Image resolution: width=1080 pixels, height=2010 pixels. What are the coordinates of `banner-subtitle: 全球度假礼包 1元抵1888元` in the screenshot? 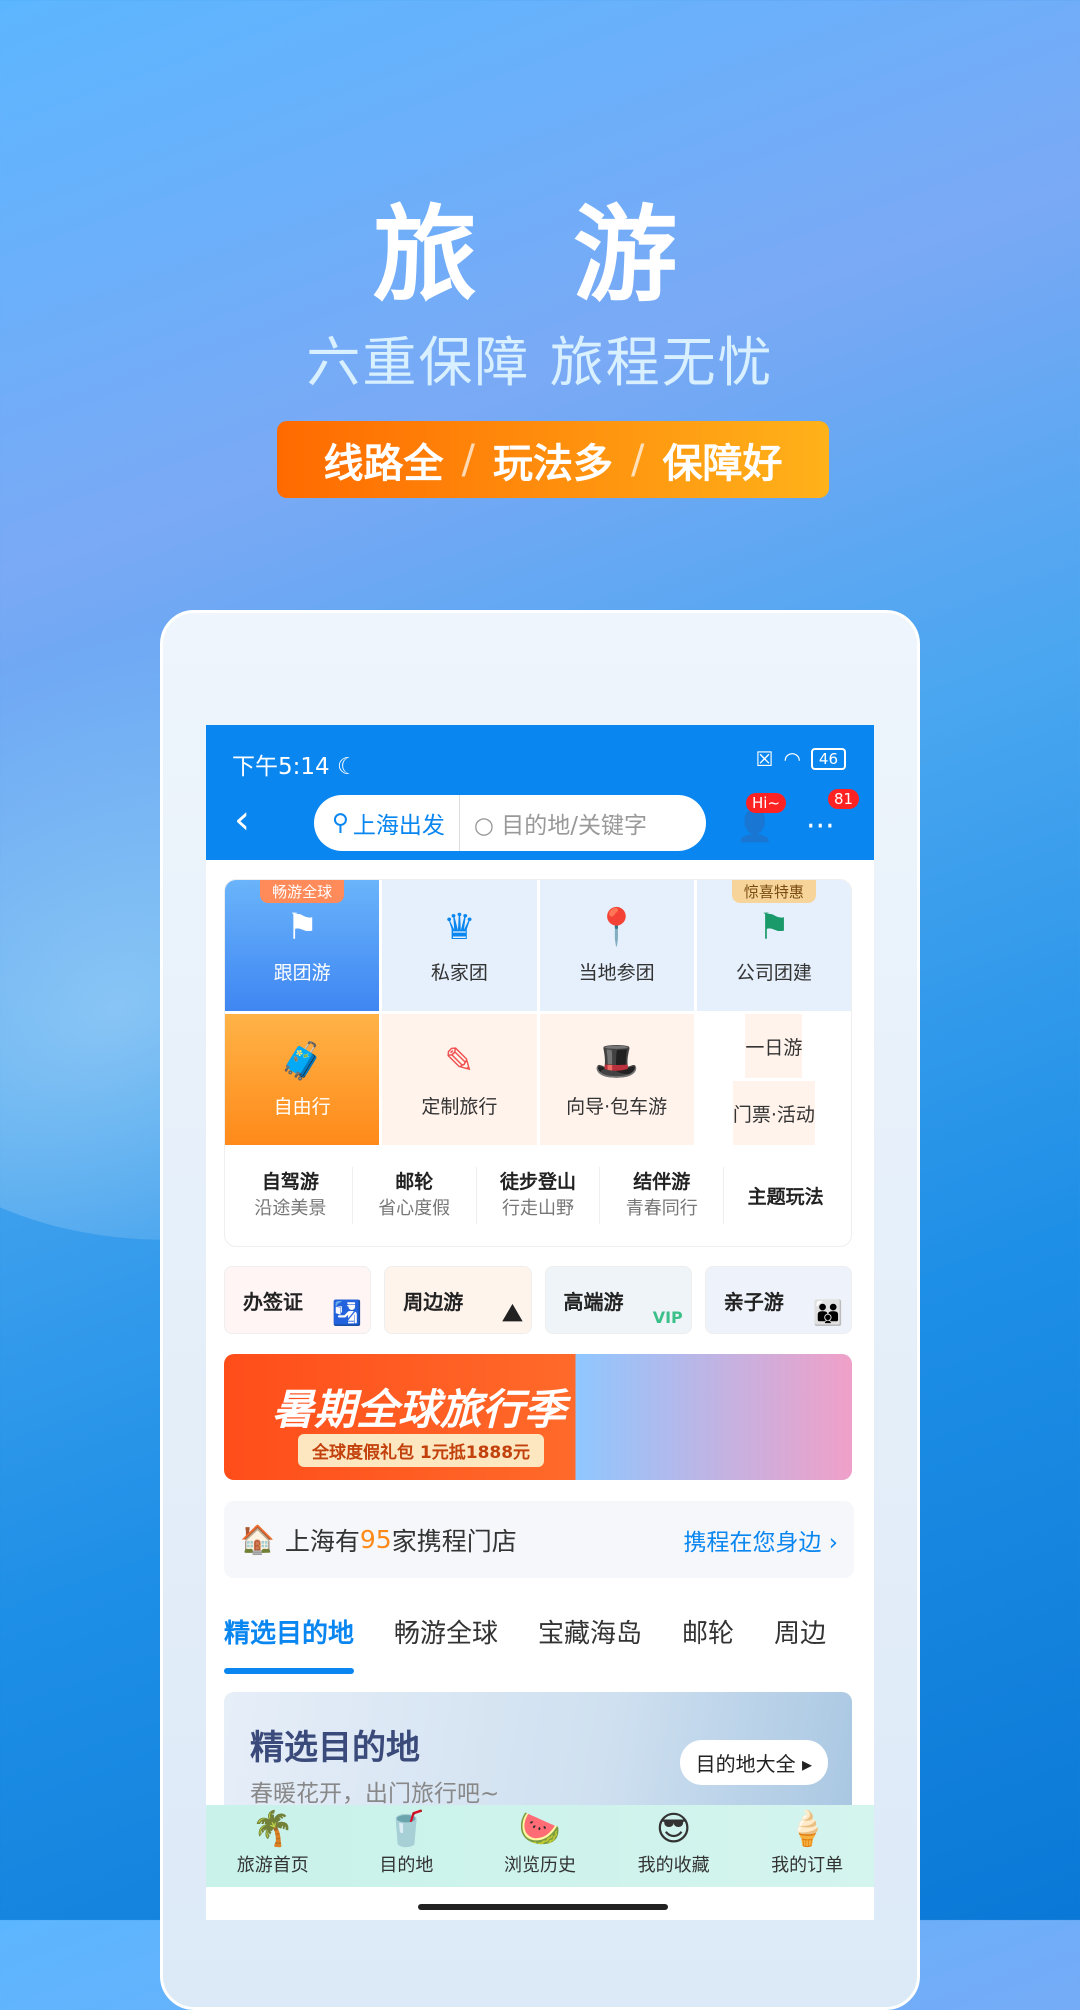 It's located at (421, 1450).